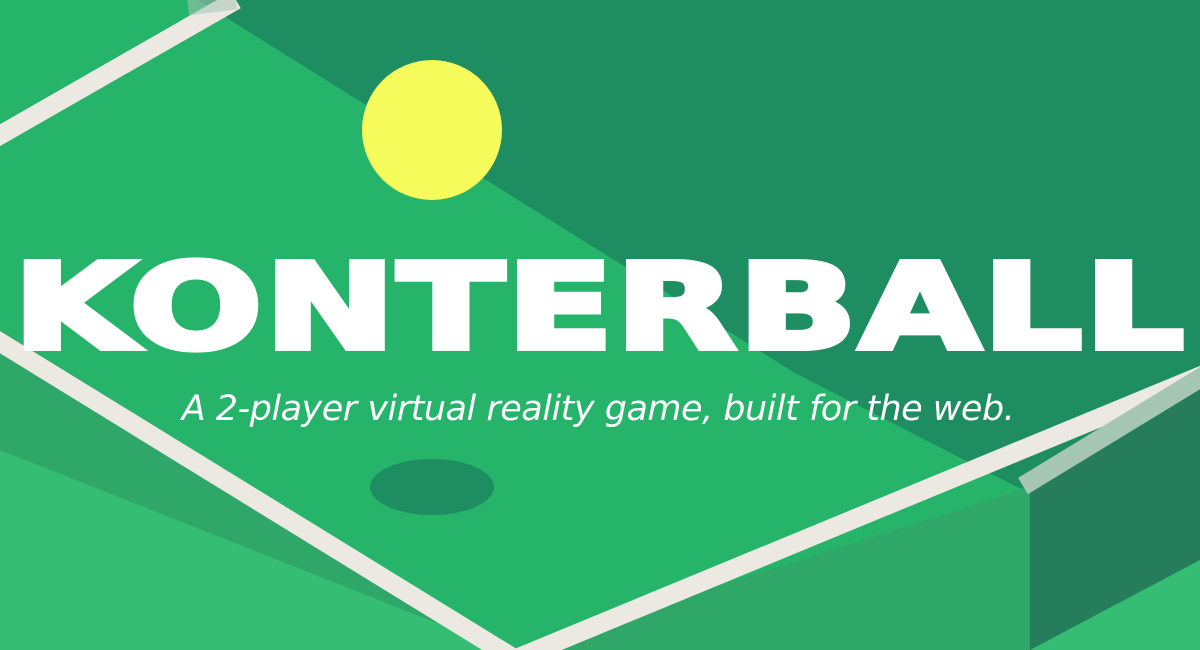 This screenshot has height=650, width=1200. I want to click on ball-shadow, so click(432, 487).